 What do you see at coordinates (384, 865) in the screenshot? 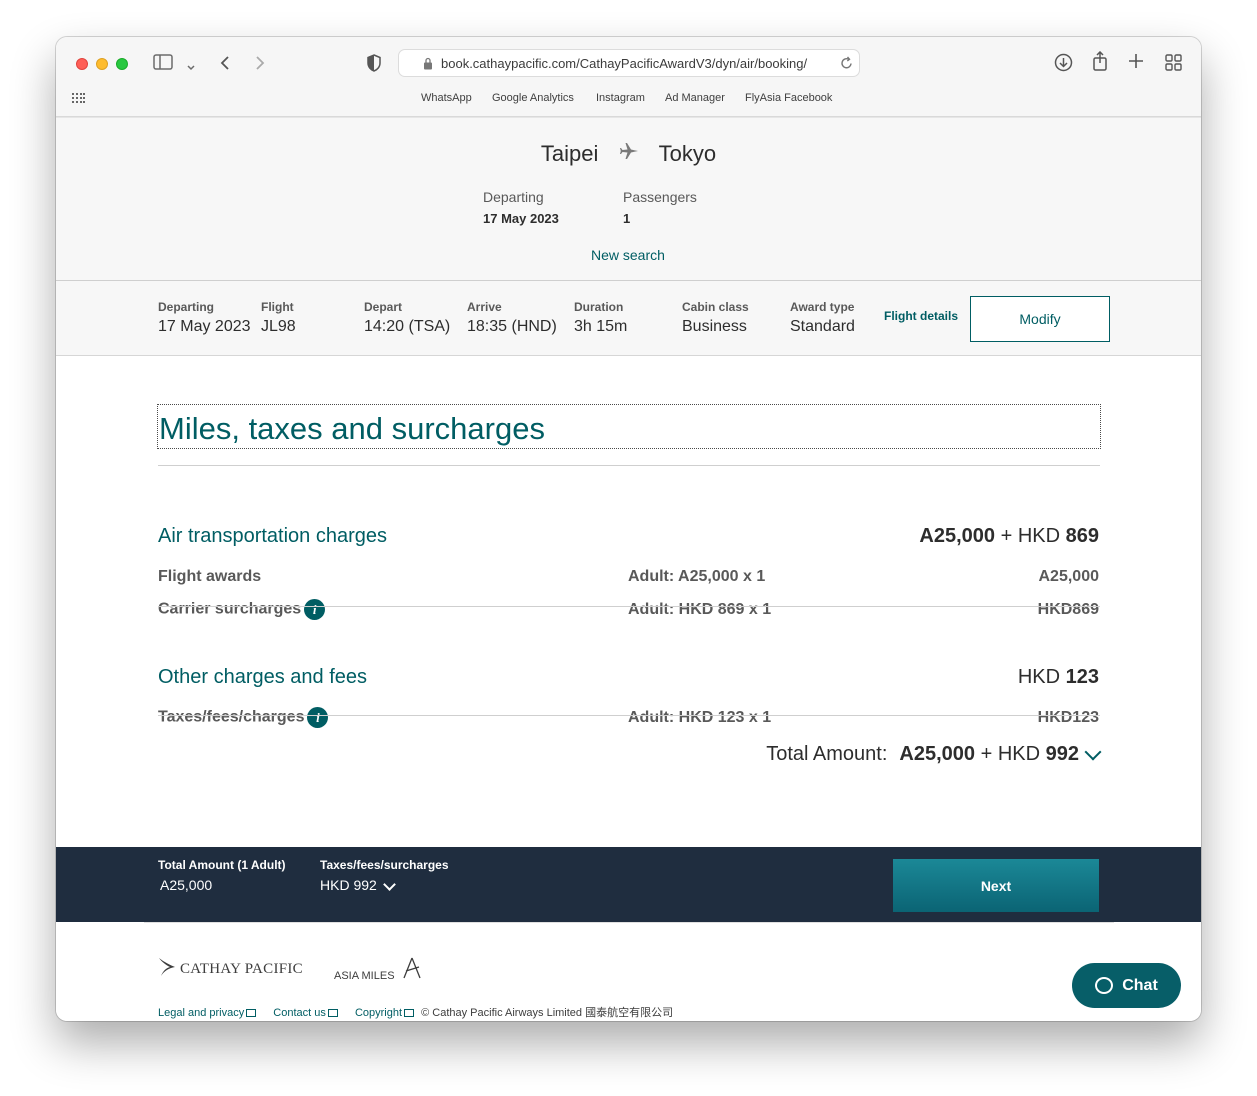
I see `bar-taxes-label: Taxes/fees/surcharges` at bounding box center [384, 865].